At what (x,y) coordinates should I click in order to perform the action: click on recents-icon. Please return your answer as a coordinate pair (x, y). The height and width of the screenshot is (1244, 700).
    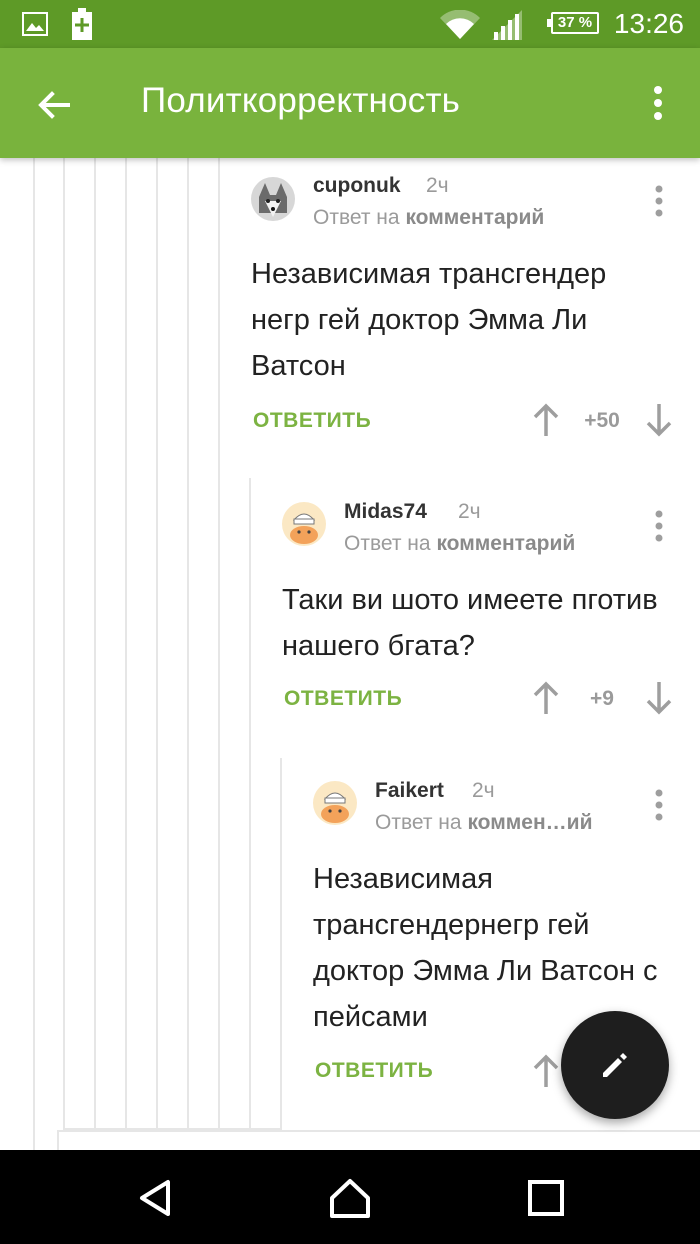
    Looking at the image, I should click on (546, 1198).